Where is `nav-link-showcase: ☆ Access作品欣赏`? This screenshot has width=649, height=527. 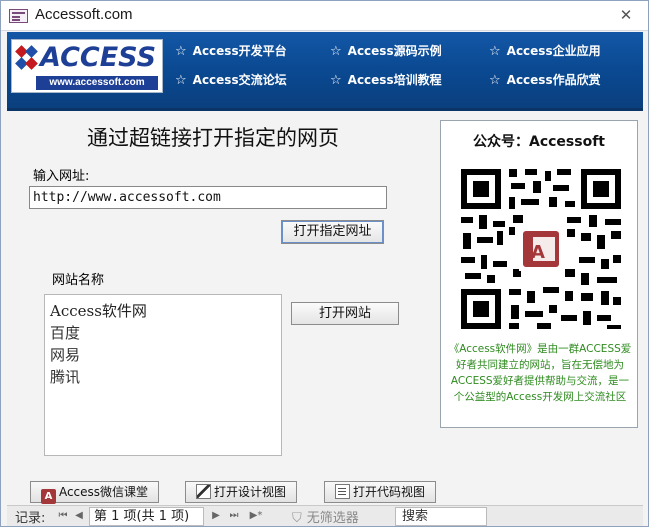
nav-link-showcase: ☆ Access作品欣赏 is located at coordinates (545, 79).